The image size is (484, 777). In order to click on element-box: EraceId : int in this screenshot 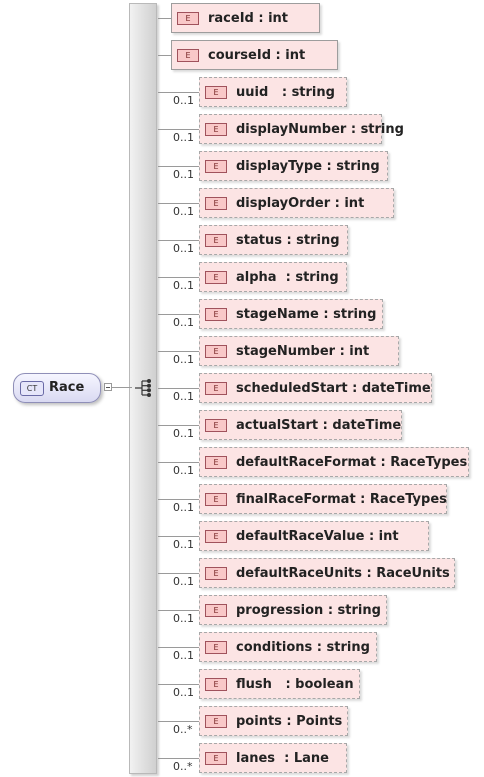, I will do `click(245, 18)`.